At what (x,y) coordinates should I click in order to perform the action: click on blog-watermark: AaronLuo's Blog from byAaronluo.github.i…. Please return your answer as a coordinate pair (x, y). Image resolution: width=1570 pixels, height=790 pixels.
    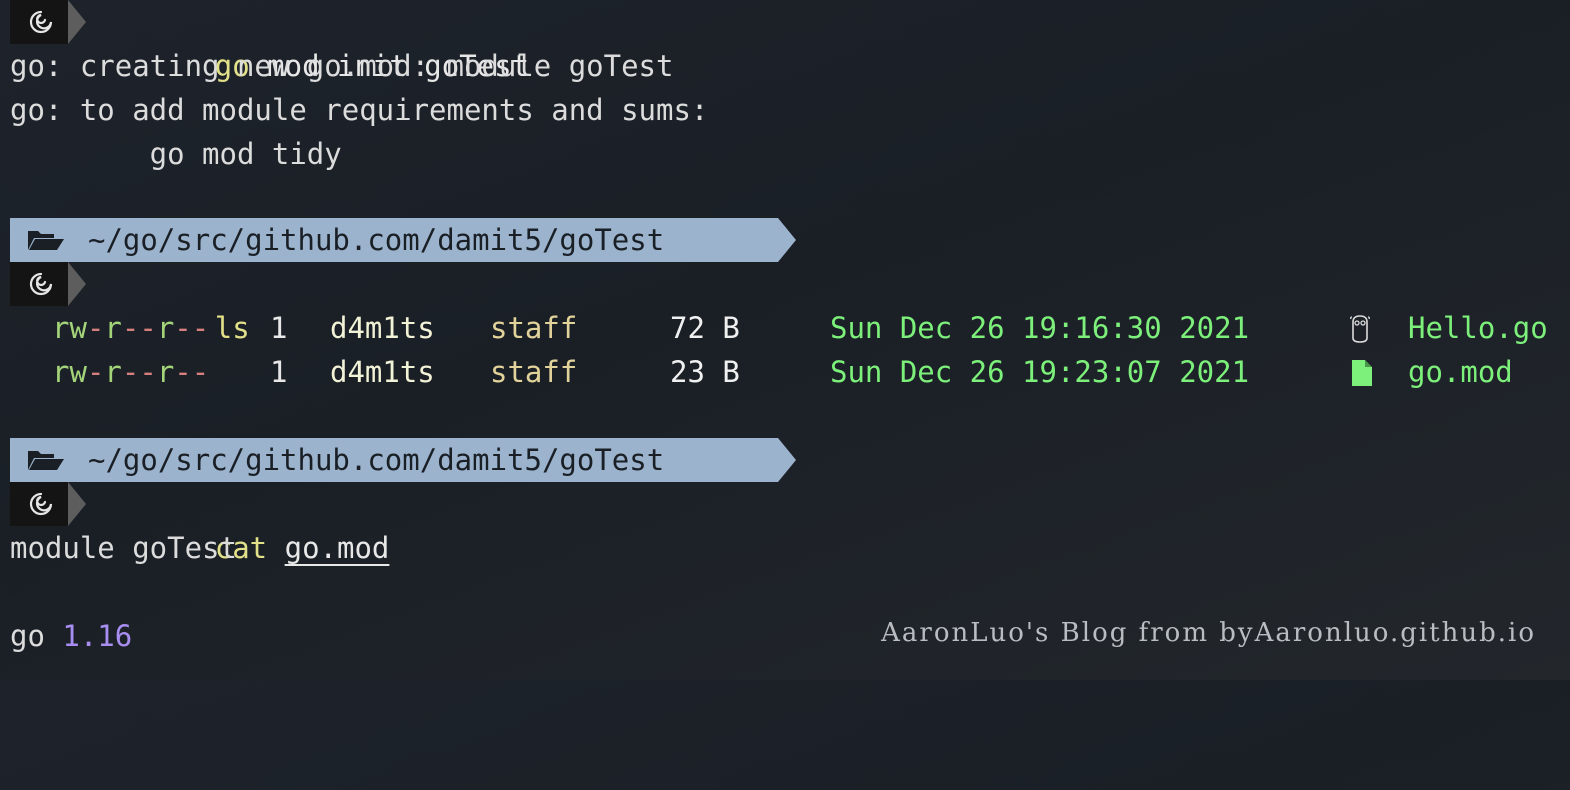
    Looking at the image, I should click on (1208, 633).